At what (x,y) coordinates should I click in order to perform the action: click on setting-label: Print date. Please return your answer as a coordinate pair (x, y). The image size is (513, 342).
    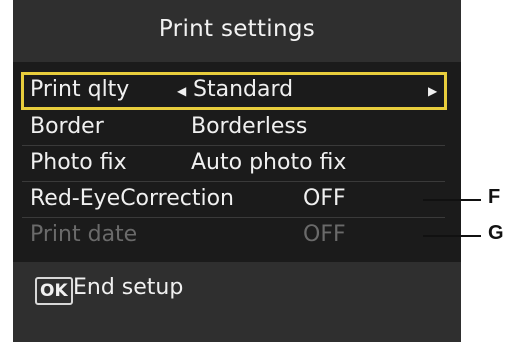
    Looking at the image, I should click on (84, 234).